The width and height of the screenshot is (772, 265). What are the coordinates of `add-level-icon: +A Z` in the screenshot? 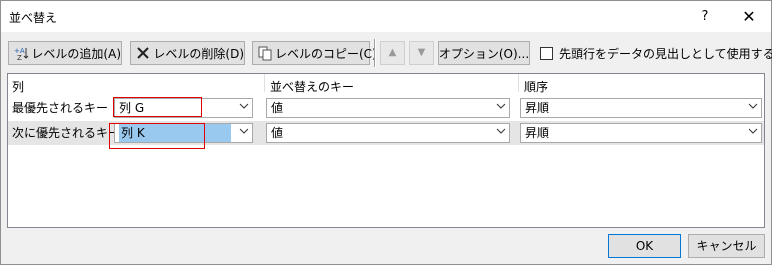 It's located at (21, 53).